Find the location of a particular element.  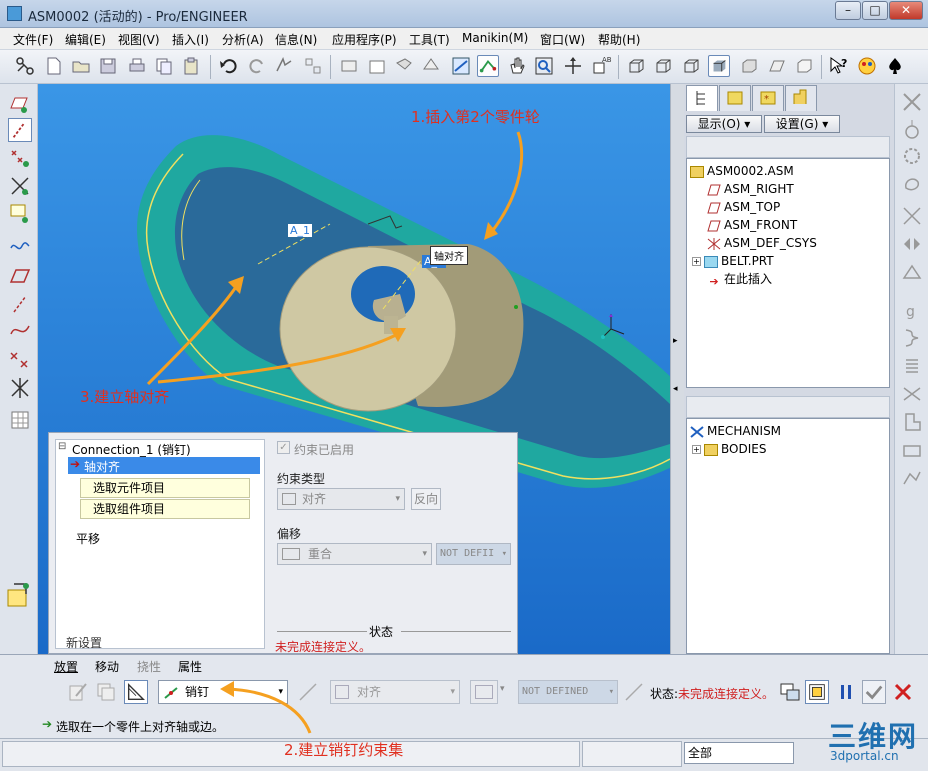

datum-plane-eye-icon is located at coordinates (20, 104).